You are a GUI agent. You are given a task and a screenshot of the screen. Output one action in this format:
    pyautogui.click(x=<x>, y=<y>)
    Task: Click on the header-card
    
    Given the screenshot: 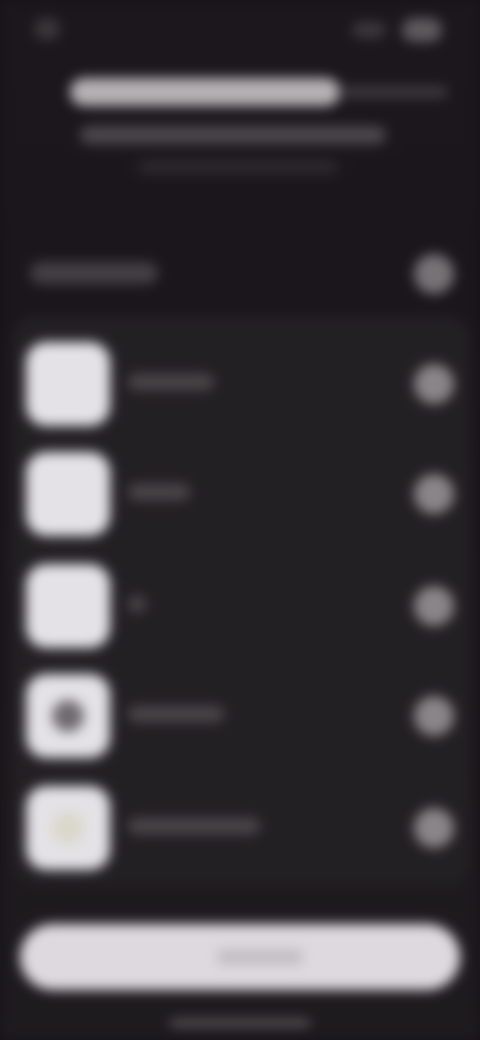 What is the action you would take?
    pyautogui.click(x=240, y=124)
    